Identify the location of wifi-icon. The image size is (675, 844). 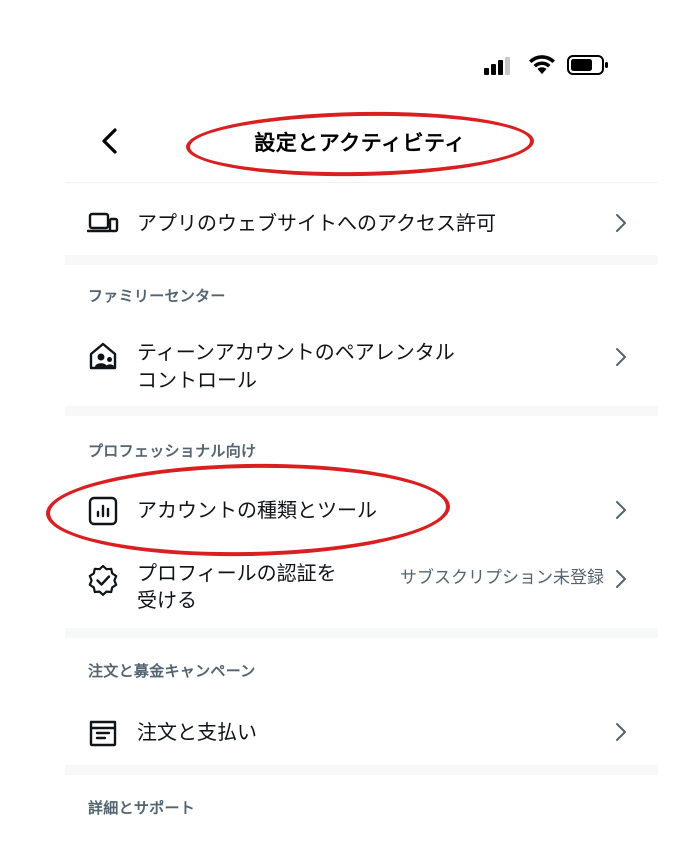
(542, 64).